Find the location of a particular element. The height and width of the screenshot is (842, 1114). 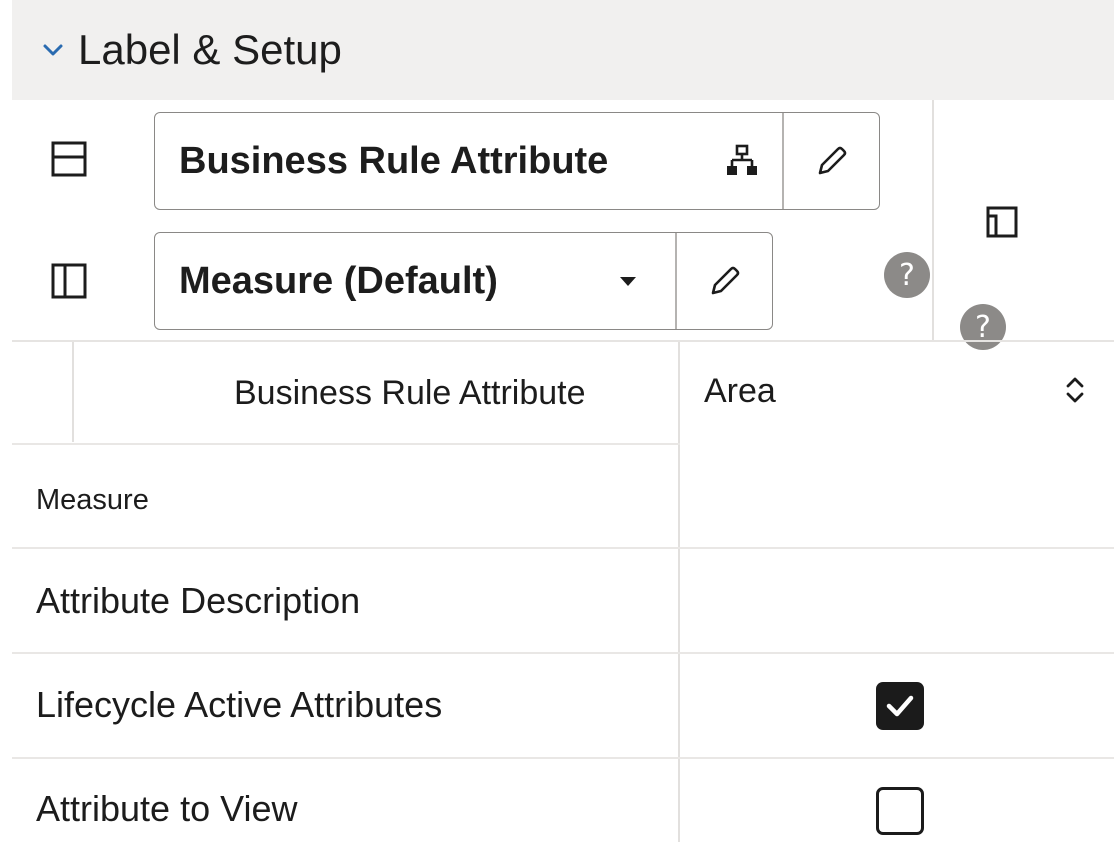

caret-down-icon is located at coordinates (628, 281).